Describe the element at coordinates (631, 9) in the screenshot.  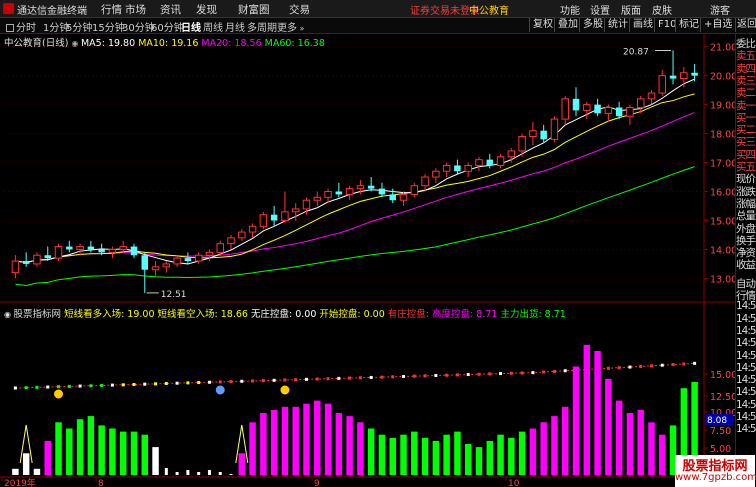
I see `menu-layout: 版面` at that location.